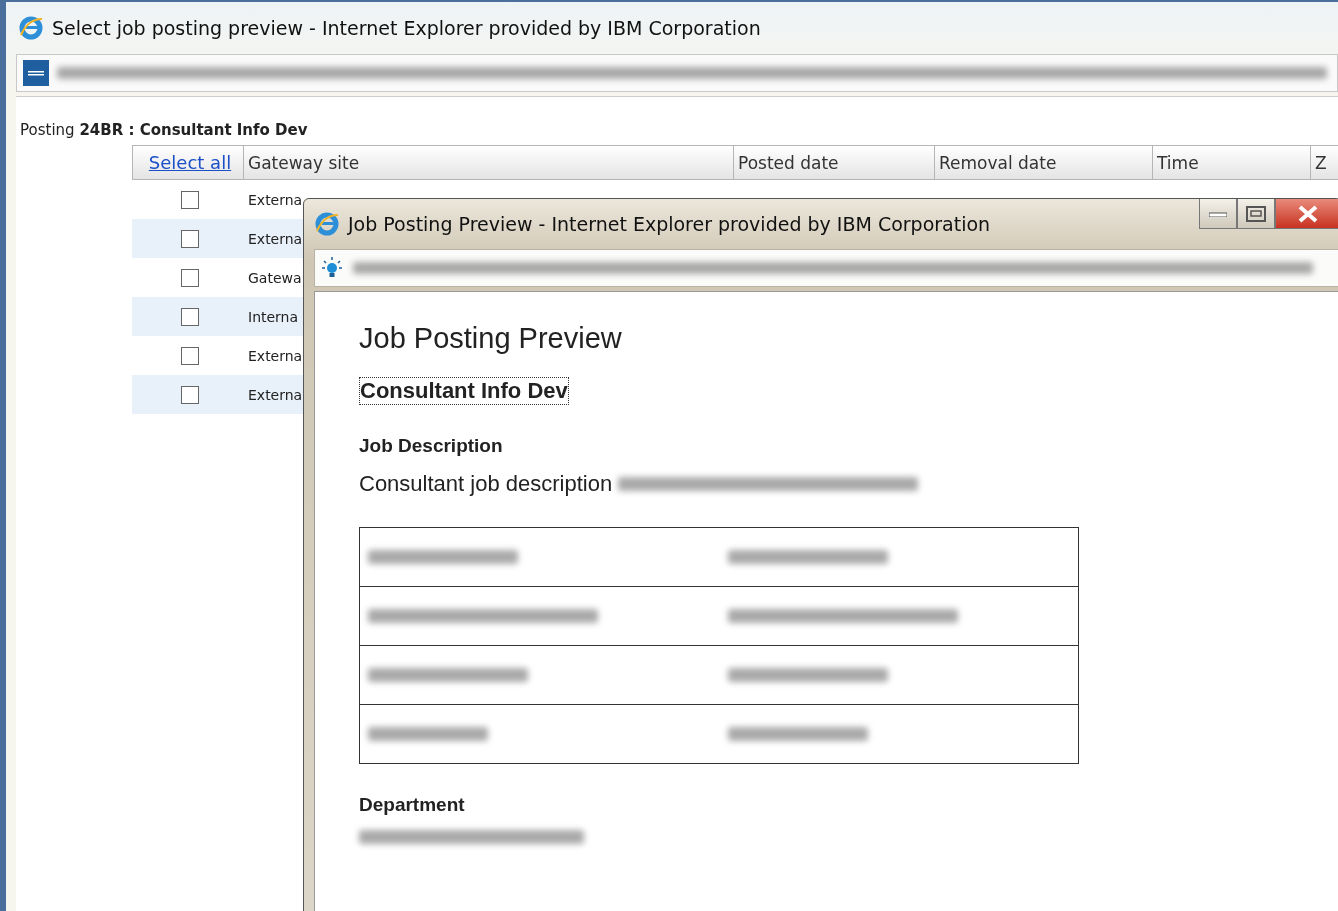 This screenshot has width=1338, height=911. What do you see at coordinates (486, 484) in the screenshot?
I see `description-text: Consultant job description` at bounding box center [486, 484].